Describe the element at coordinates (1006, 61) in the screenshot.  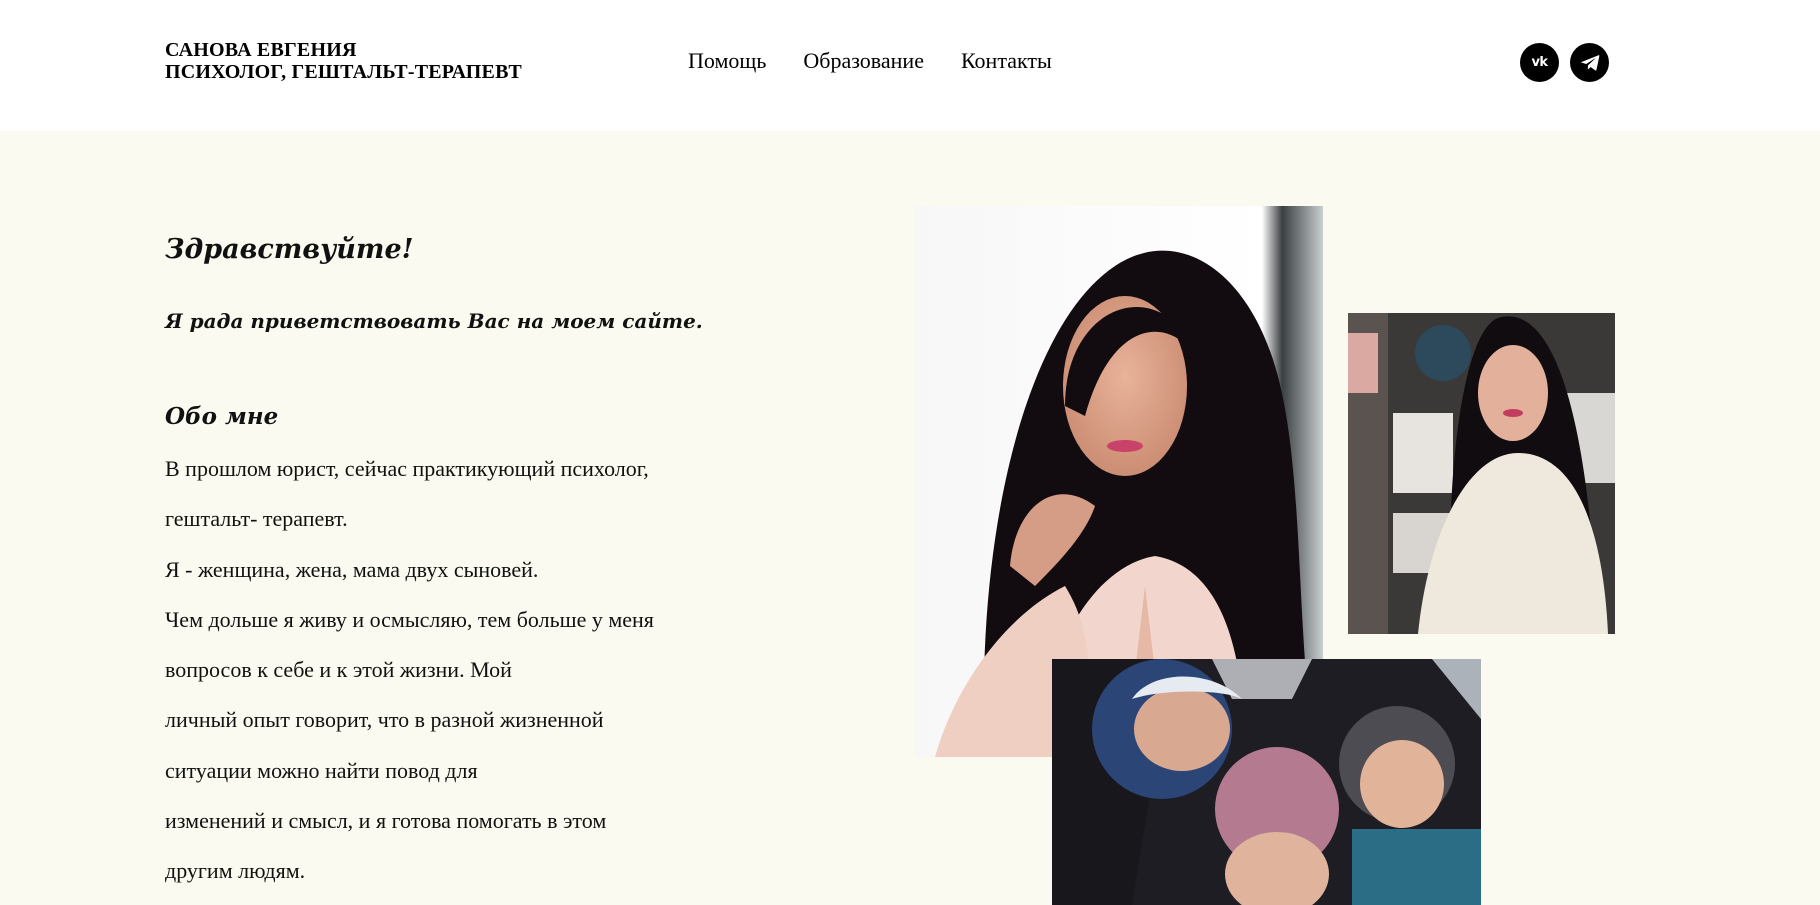
I see `nav-item-contacts: Контакты` at that location.